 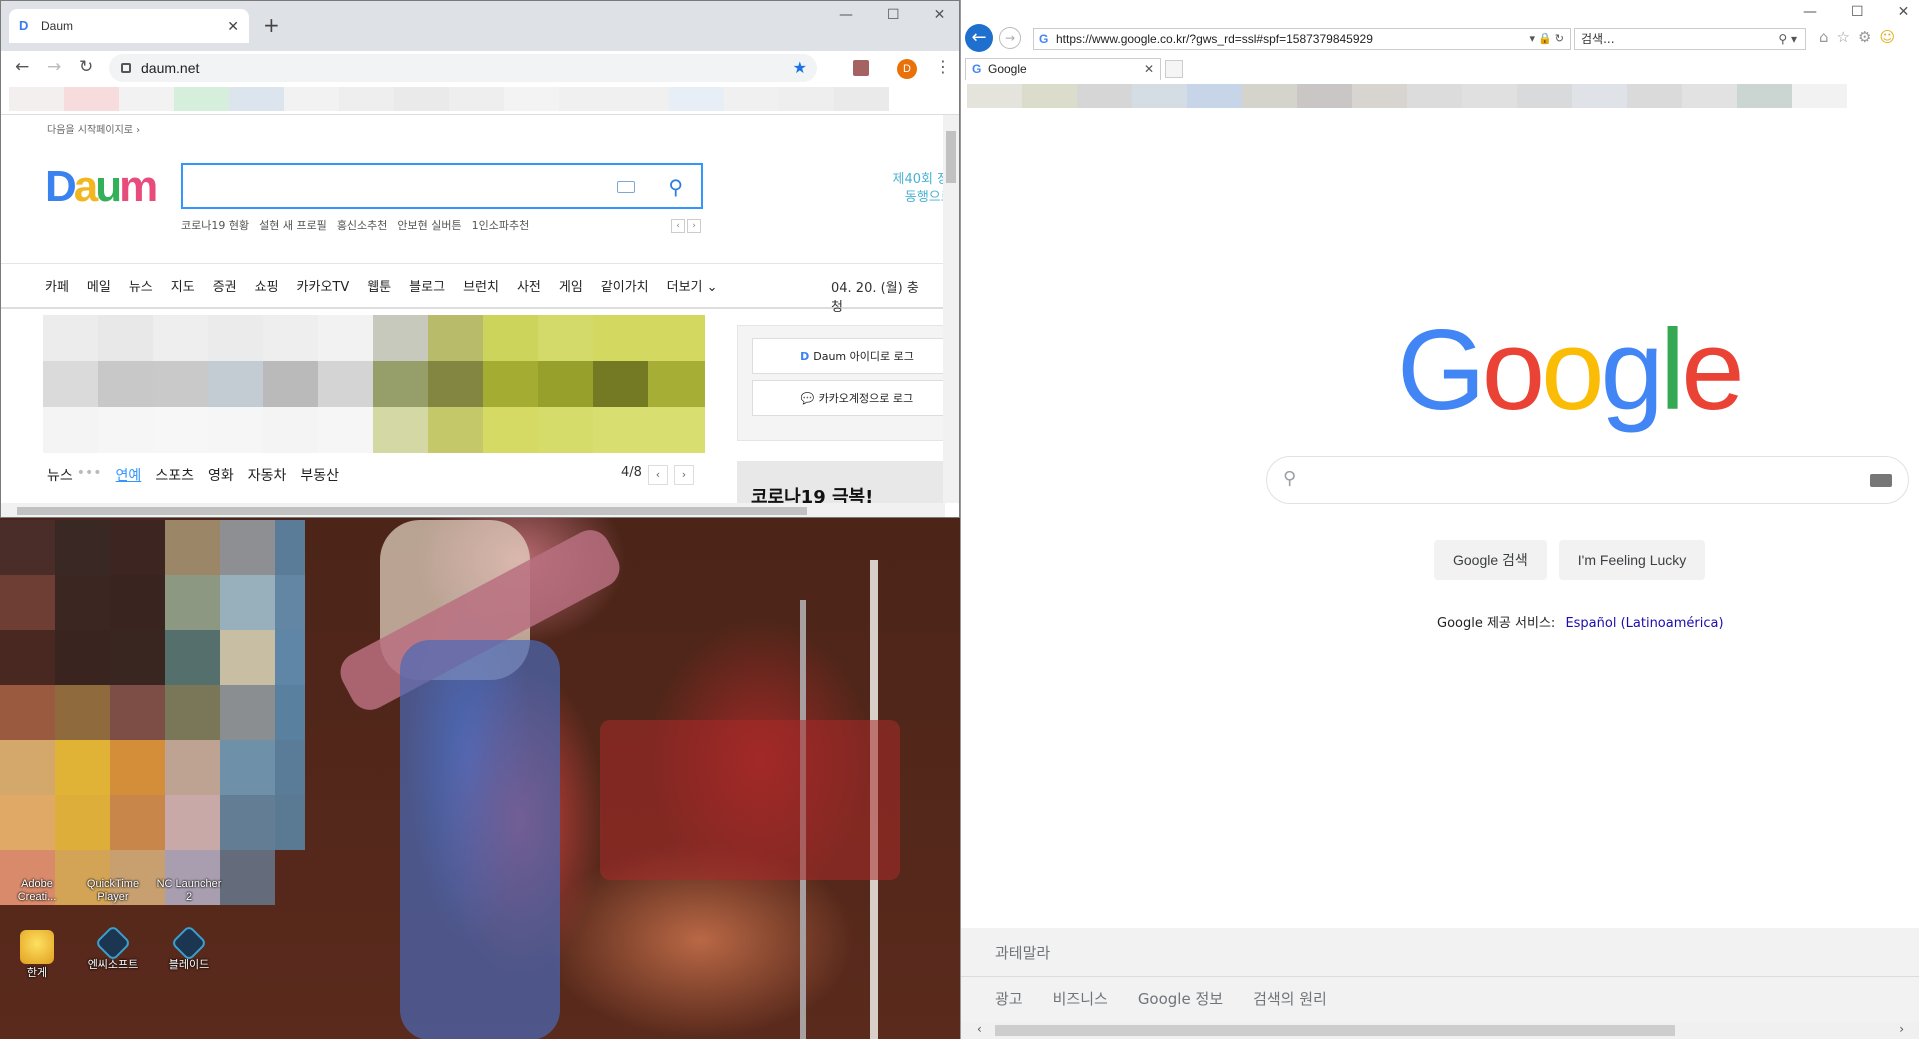 What do you see at coordinates (141, 285) in the screenshot?
I see `nav-item: 뉴스` at bounding box center [141, 285].